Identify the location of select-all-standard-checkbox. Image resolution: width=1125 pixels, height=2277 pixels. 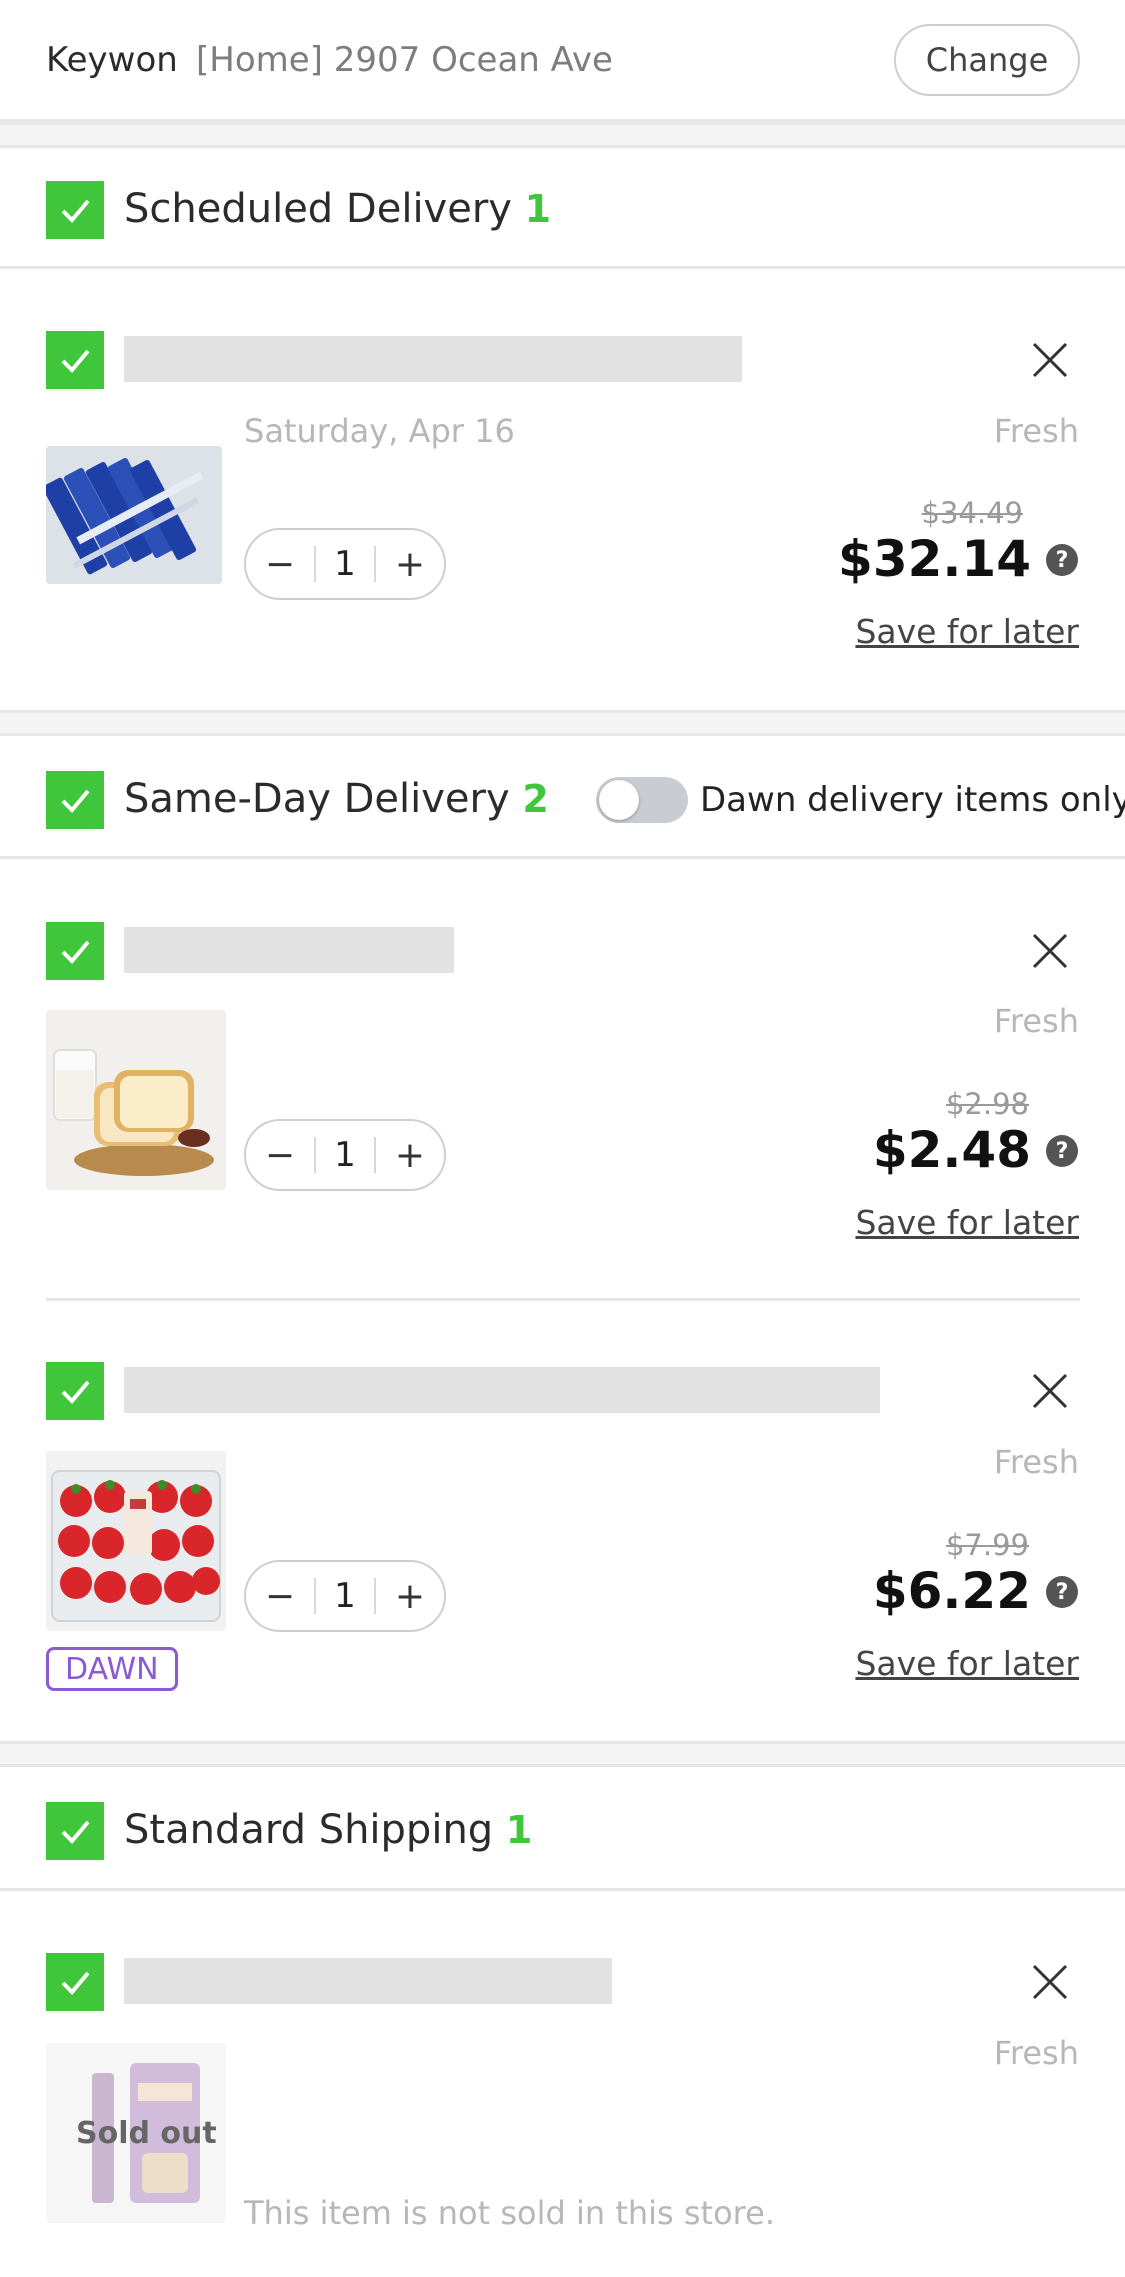
(75, 1831).